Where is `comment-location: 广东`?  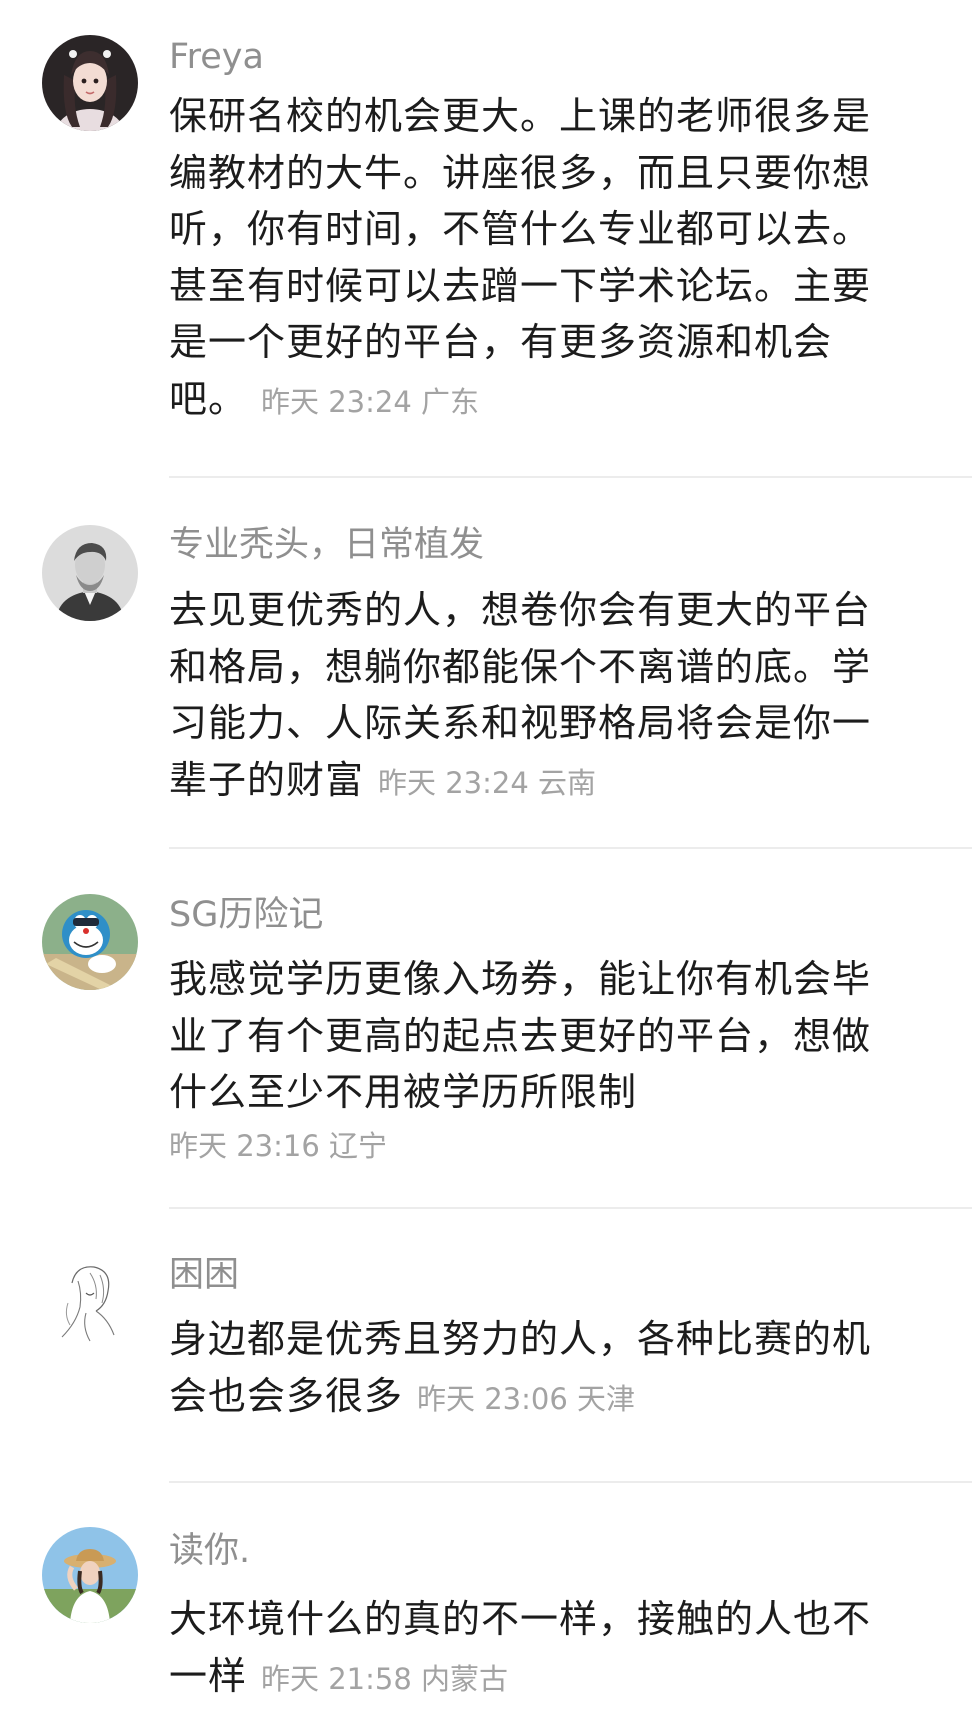 comment-location: 广东 is located at coordinates (450, 401).